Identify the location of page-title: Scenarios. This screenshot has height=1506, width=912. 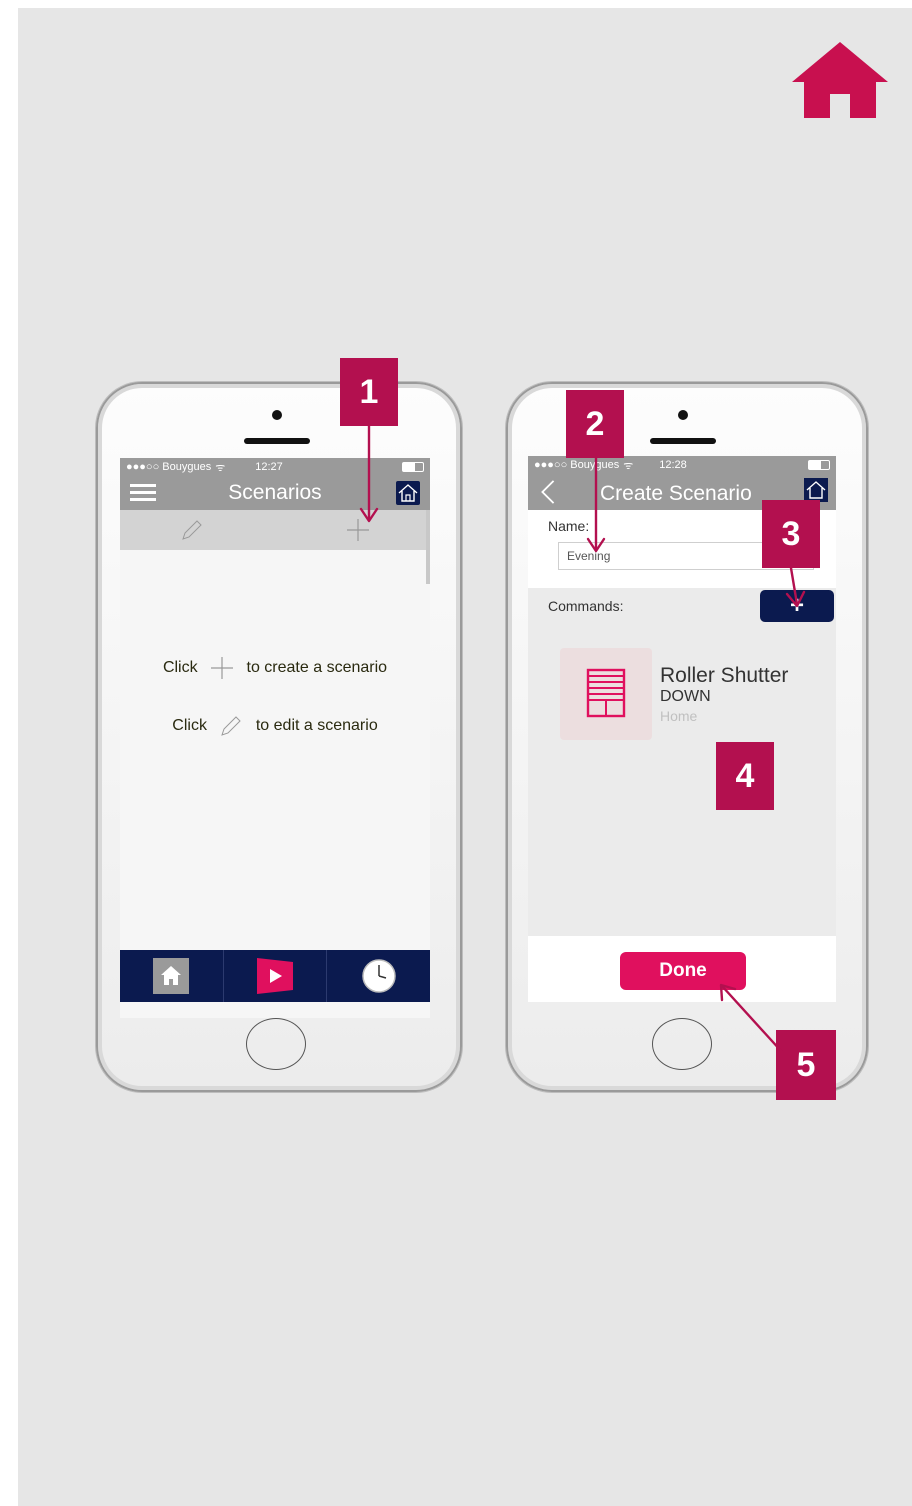
(275, 492).